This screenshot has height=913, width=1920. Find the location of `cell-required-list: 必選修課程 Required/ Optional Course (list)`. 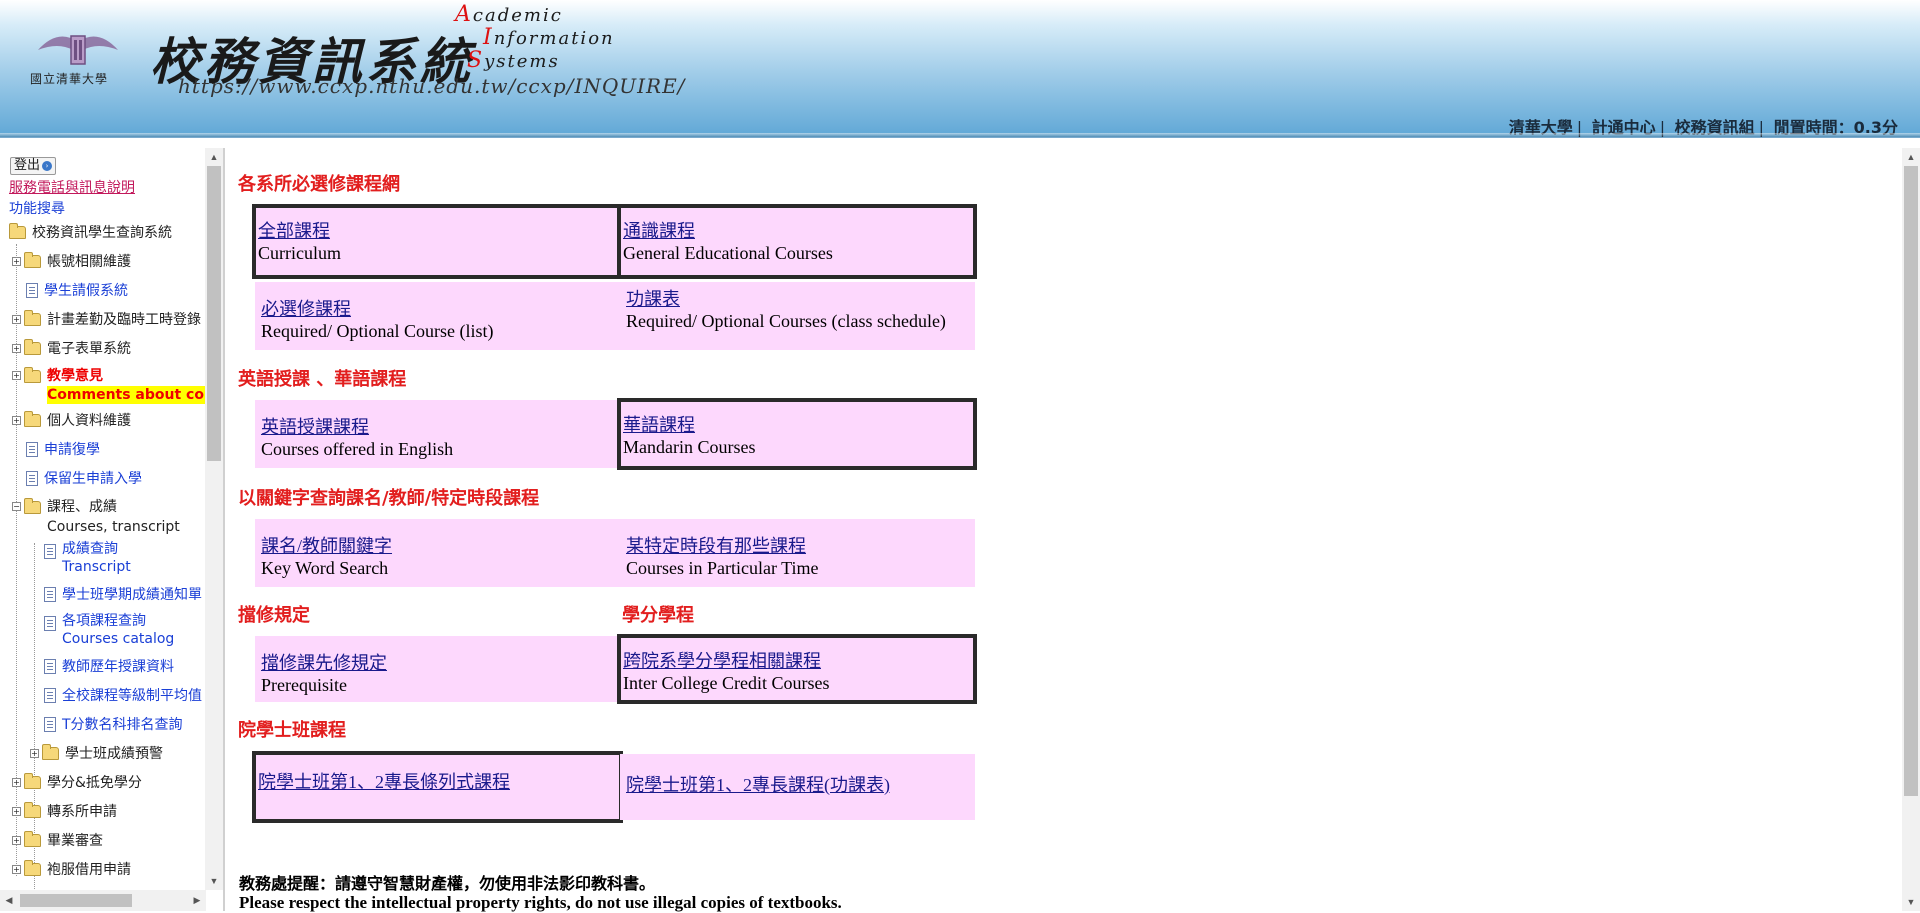

cell-required-list: 必選修課程 Required/ Optional Course (list) is located at coordinates (437, 316).